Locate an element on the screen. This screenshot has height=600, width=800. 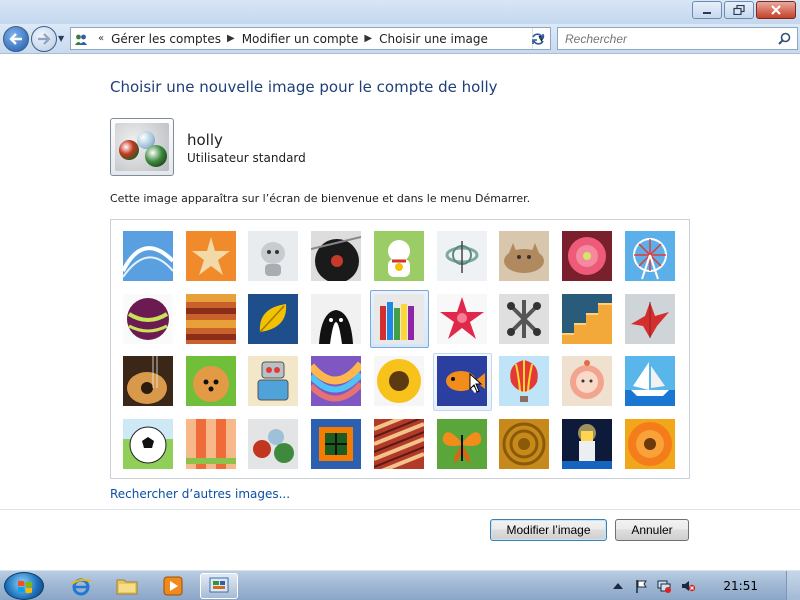
recent-pages-dropdown: ▼ is located at coordinates (61, 38).